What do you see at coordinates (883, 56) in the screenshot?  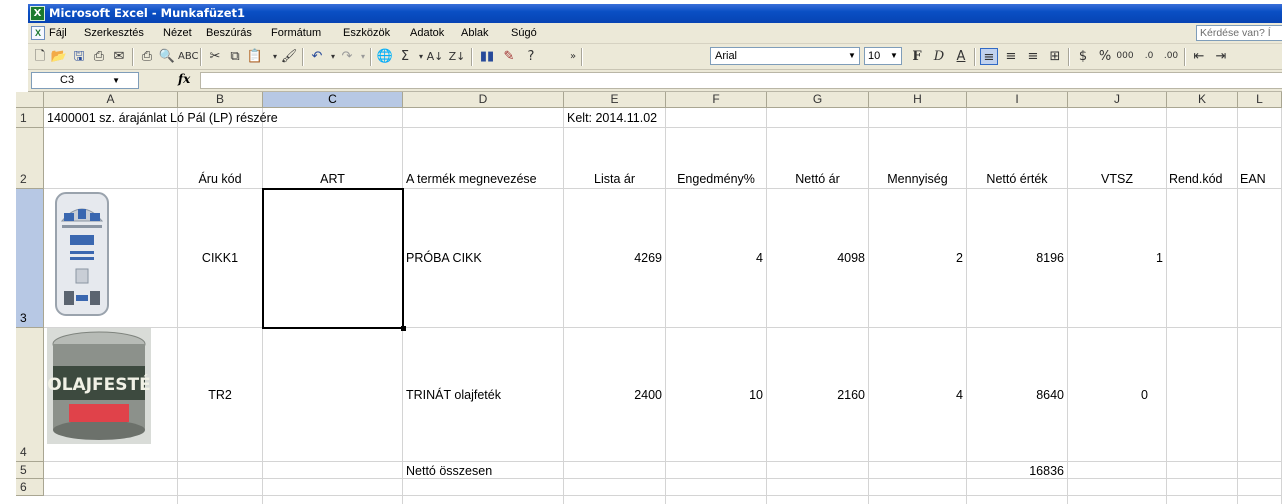 I see `font-size-select: 10 ▼` at bounding box center [883, 56].